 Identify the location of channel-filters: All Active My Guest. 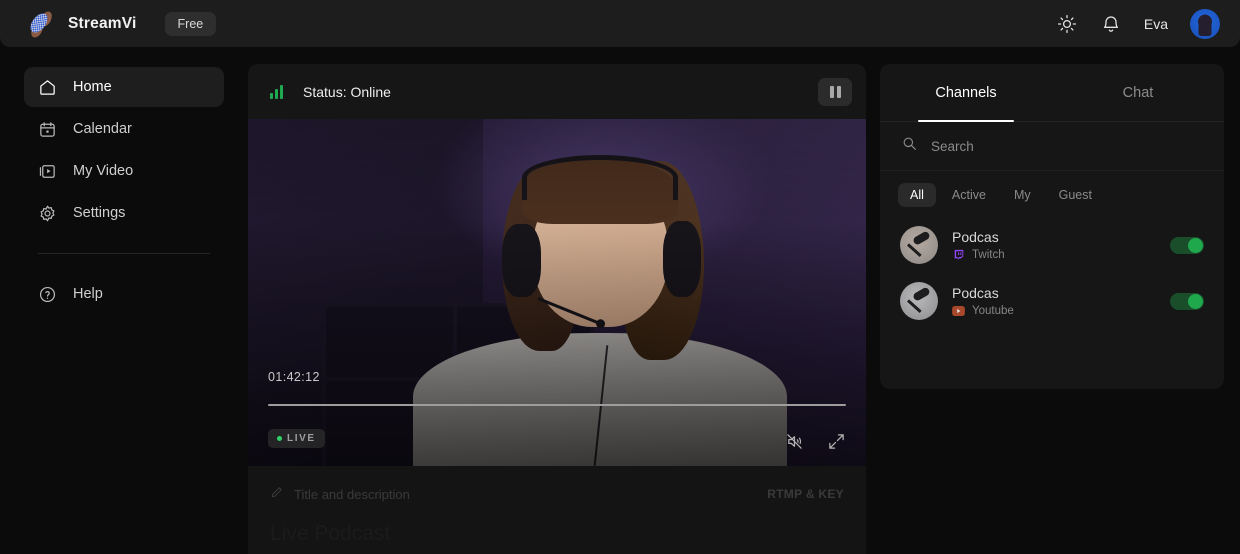
(1052, 194).